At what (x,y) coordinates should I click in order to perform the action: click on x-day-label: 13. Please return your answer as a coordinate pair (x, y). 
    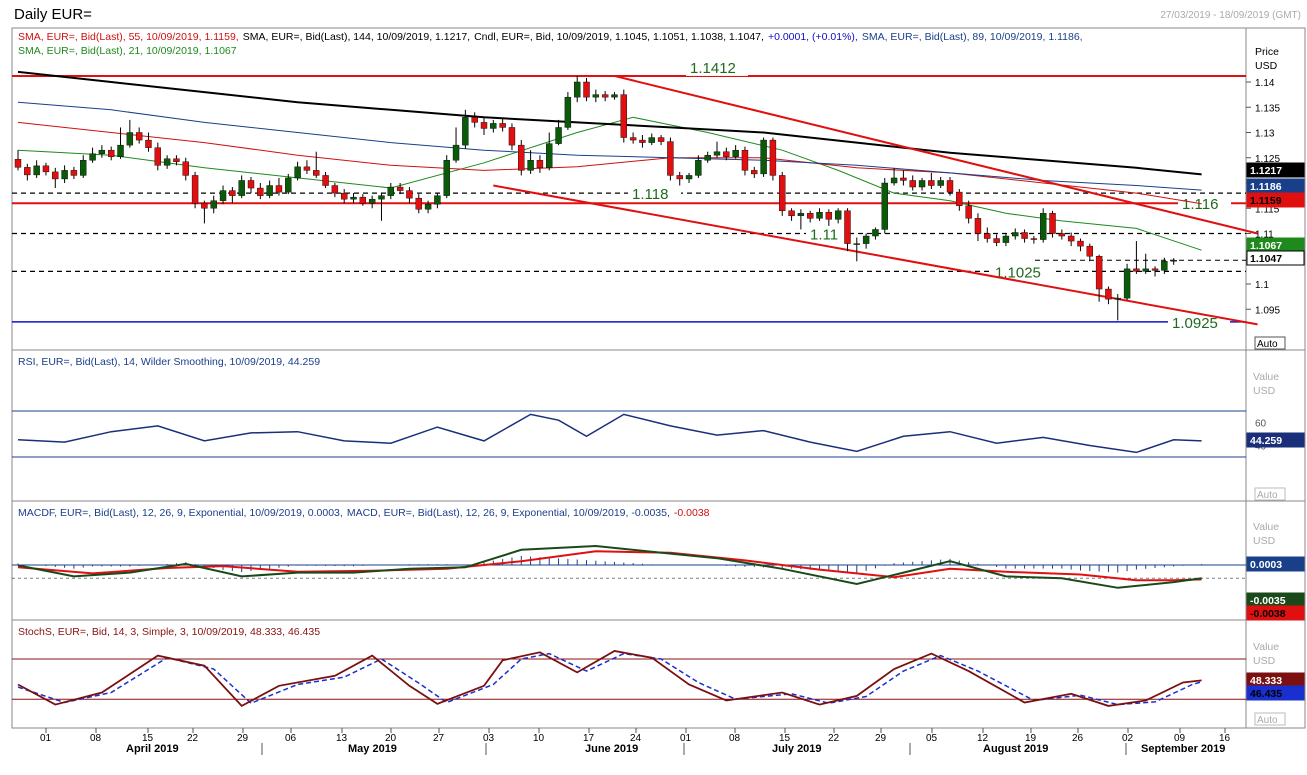
    Looking at the image, I should click on (342, 738).